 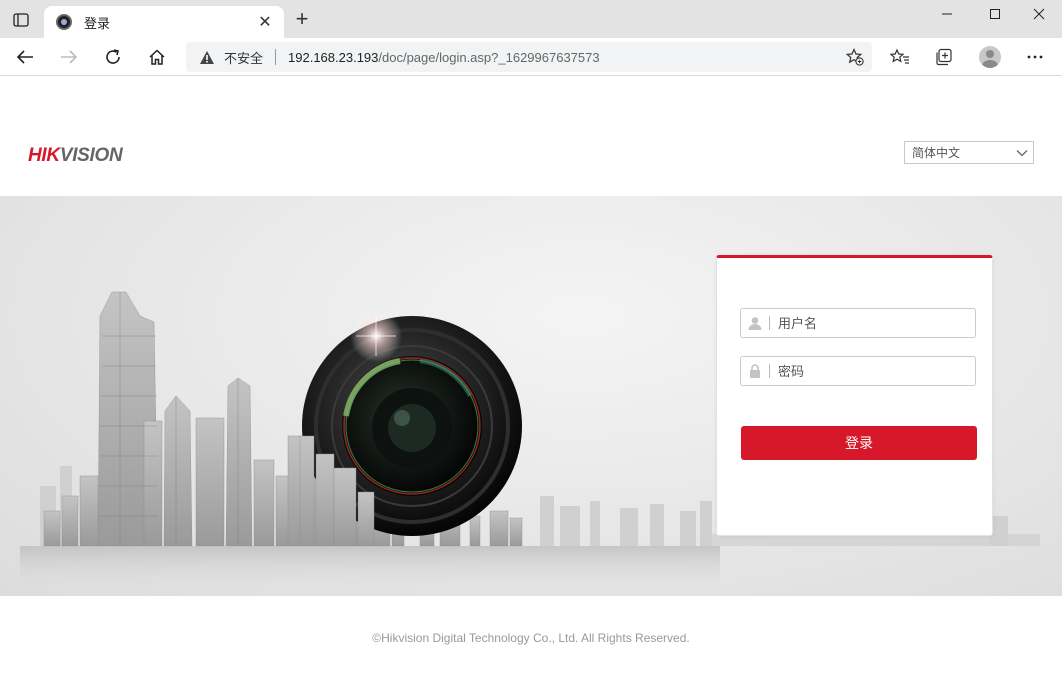 What do you see at coordinates (531, 19) in the screenshot?
I see `browser-tab-bar: 登录 ✕ +` at bounding box center [531, 19].